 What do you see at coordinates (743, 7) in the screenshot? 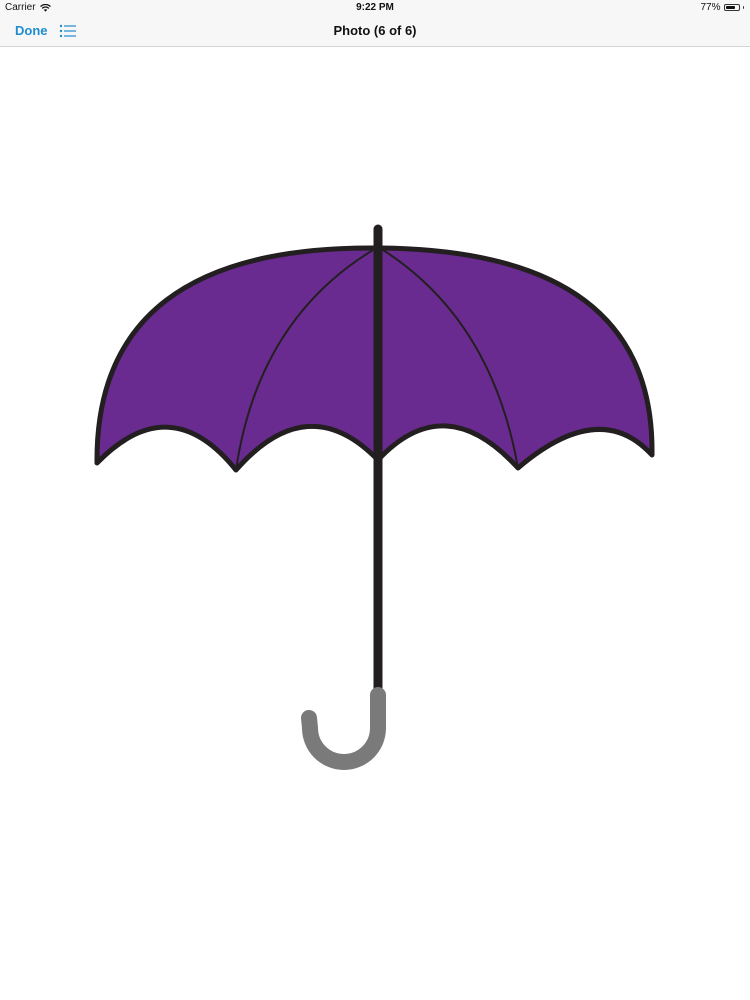
I see `battery-tip` at bounding box center [743, 7].